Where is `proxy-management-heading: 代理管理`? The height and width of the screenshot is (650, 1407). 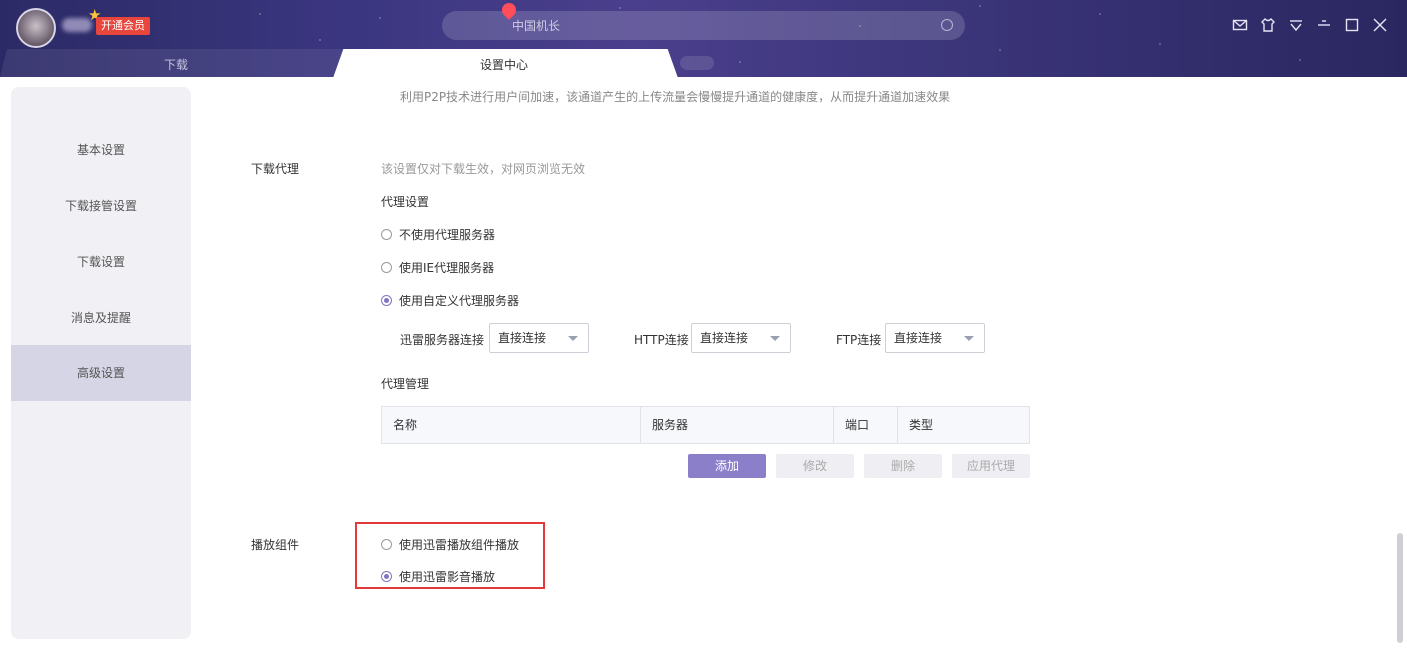
proxy-management-heading: 代理管理 is located at coordinates (405, 384).